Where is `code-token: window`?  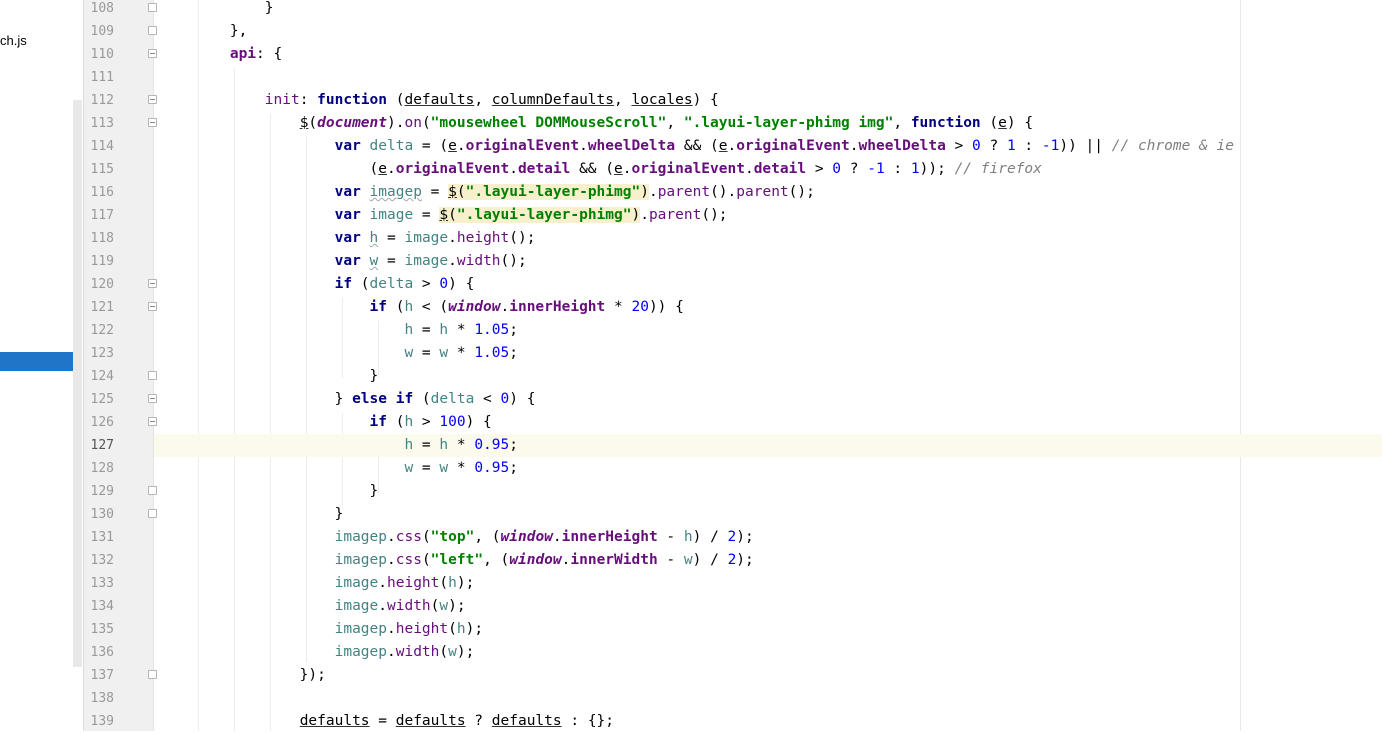
code-token: window is located at coordinates (526, 537).